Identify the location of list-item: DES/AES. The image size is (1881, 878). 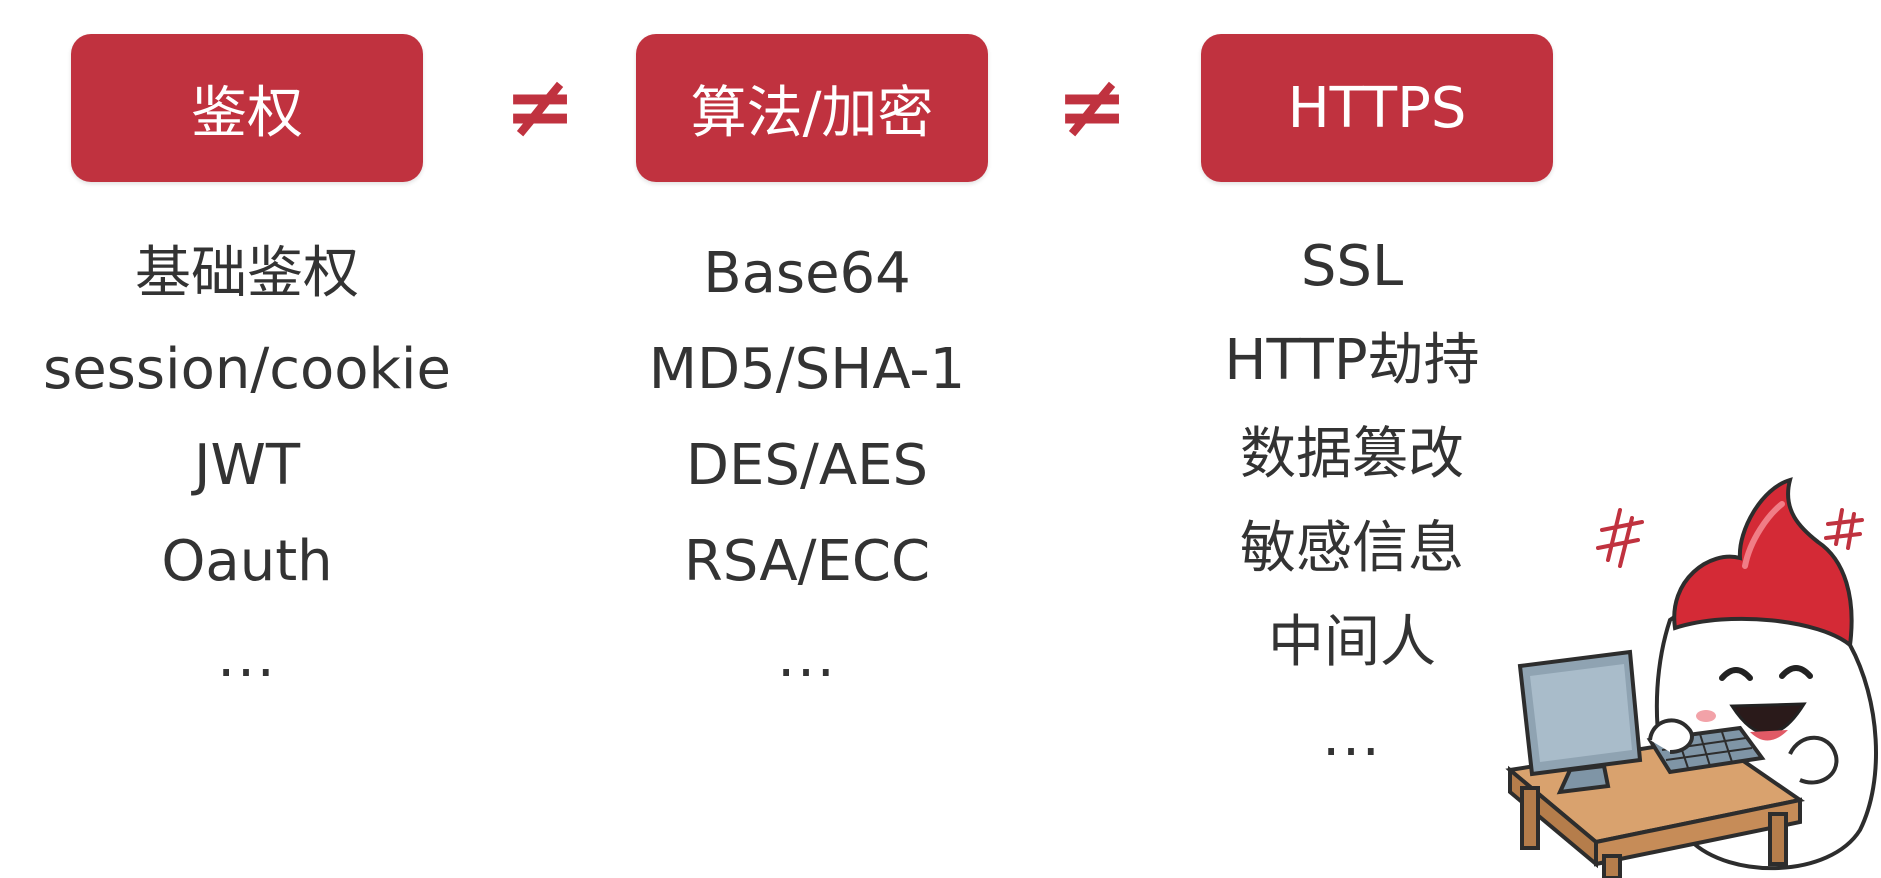
(807, 465).